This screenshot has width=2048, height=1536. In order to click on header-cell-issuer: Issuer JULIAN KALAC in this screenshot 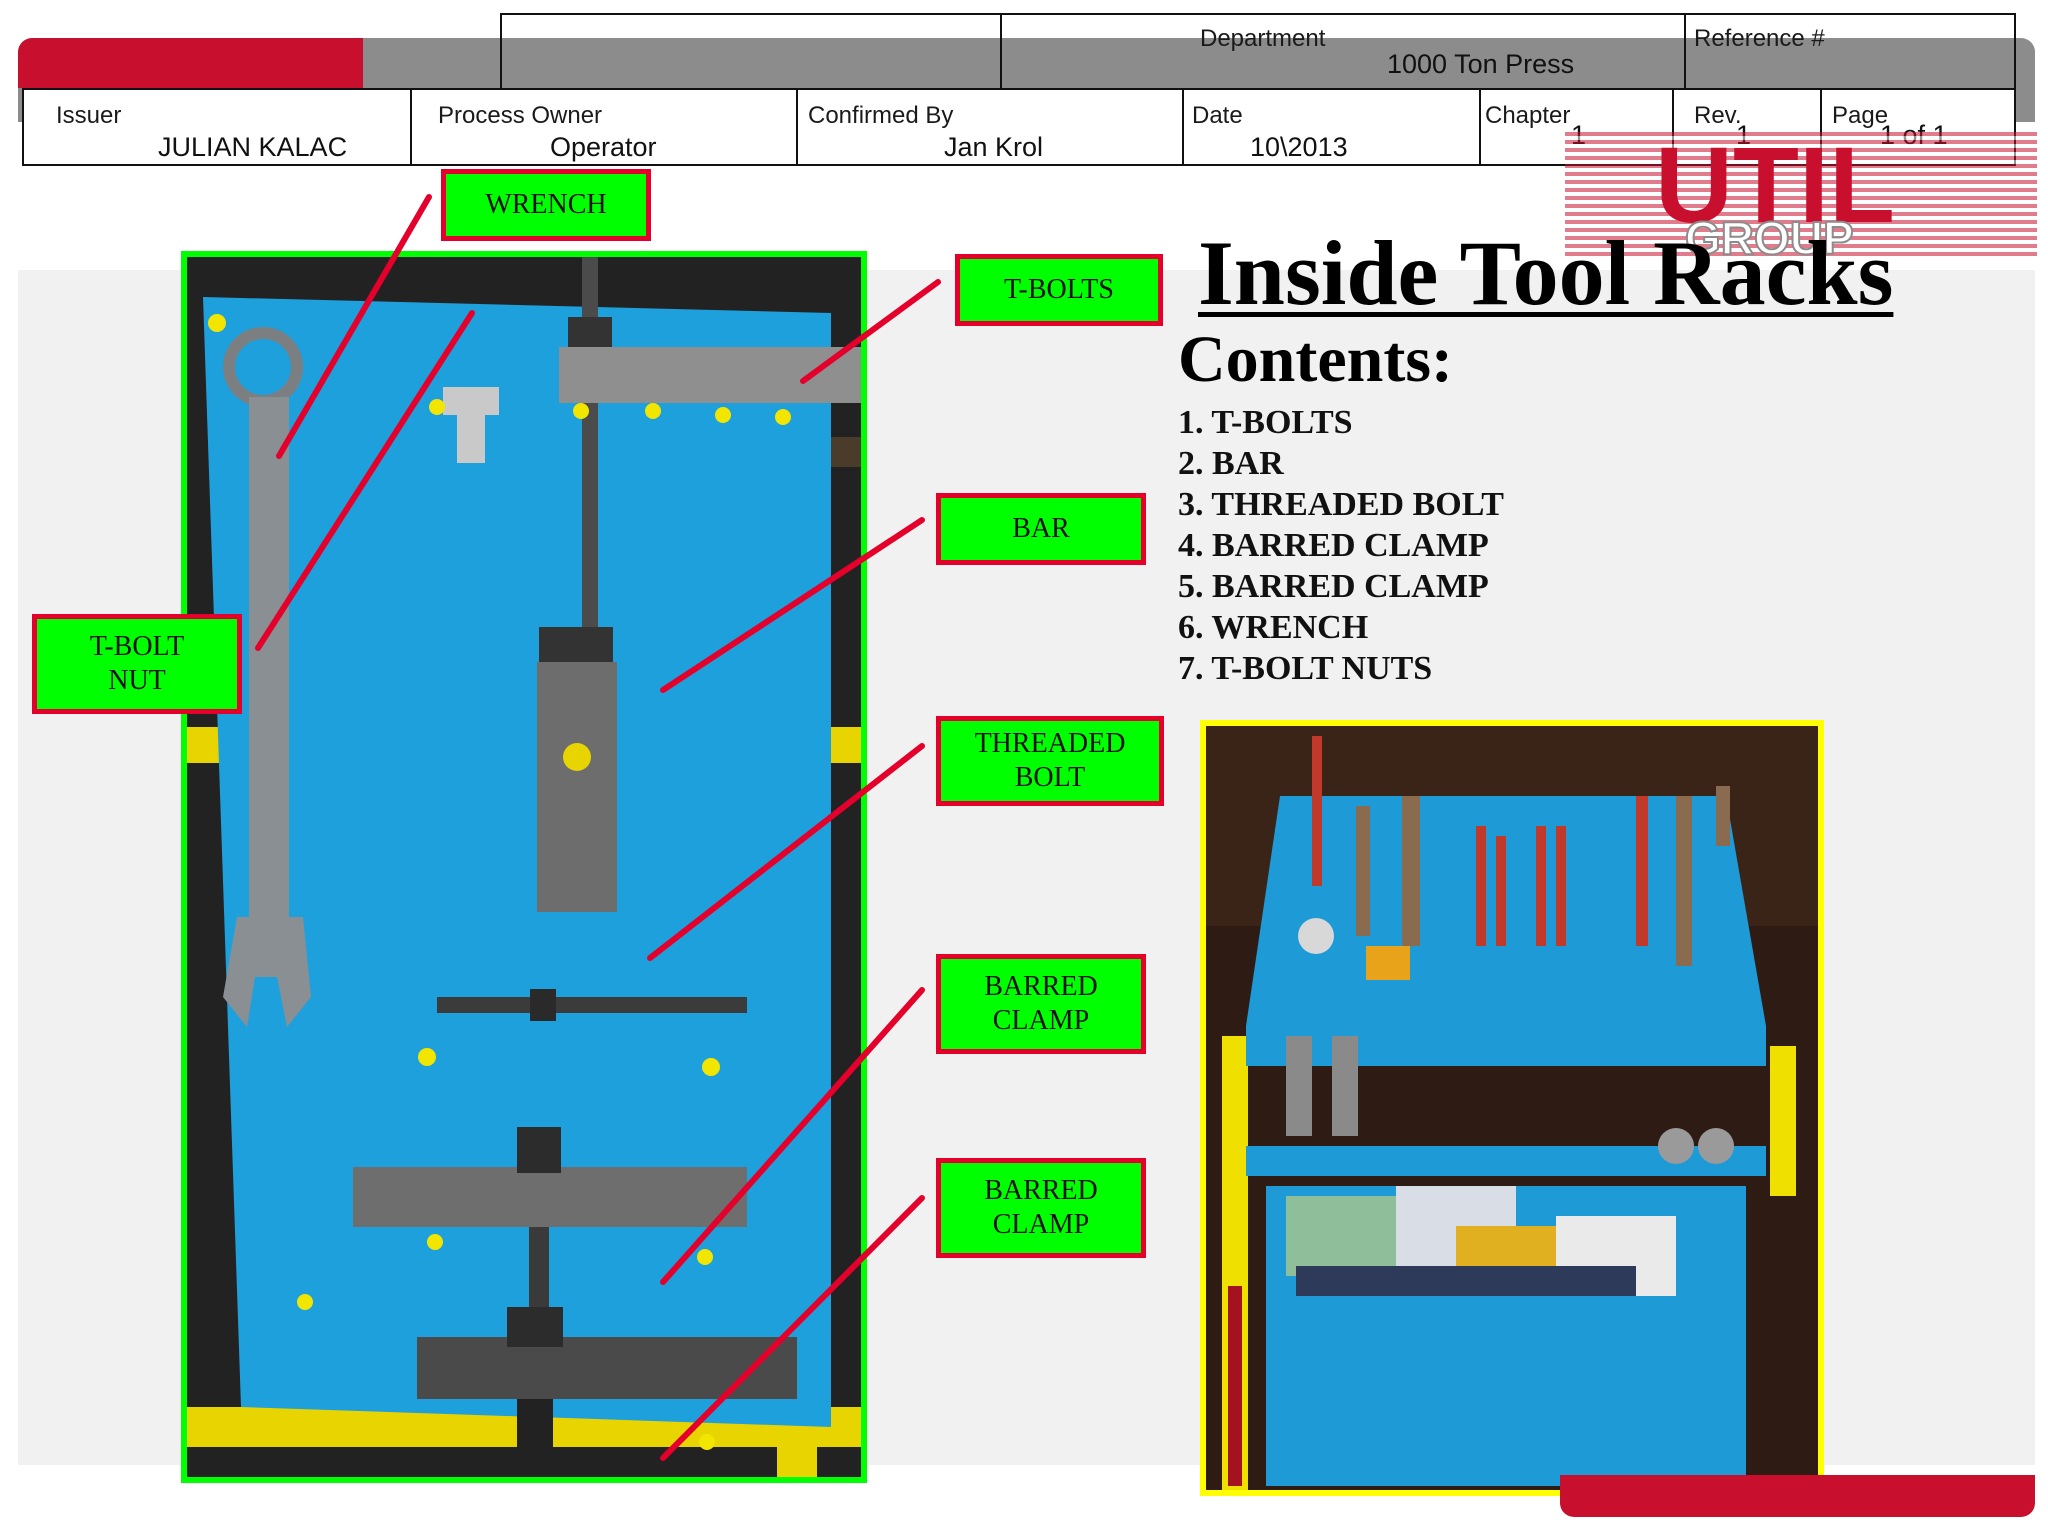, I will do `click(217, 127)`.